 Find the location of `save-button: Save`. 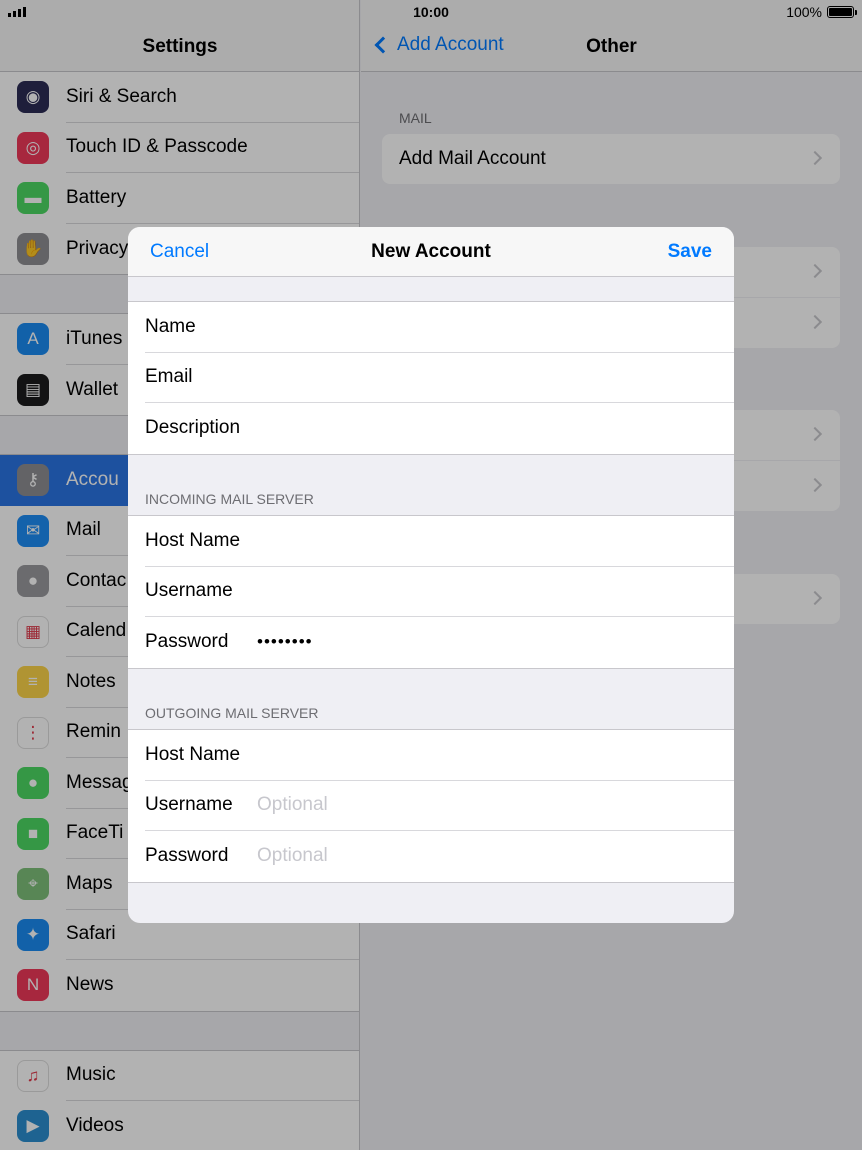

save-button: Save is located at coordinates (690, 252).